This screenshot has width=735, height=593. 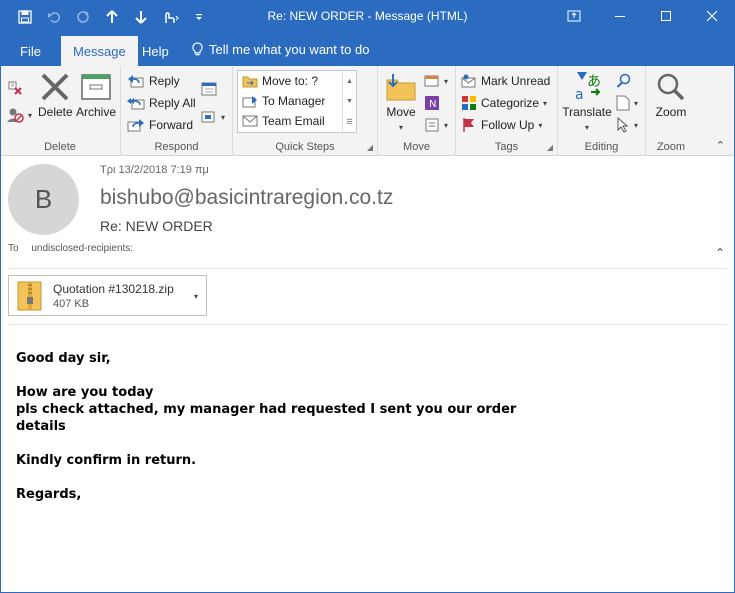 I want to click on select-button: ▾, so click(x=627, y=125).